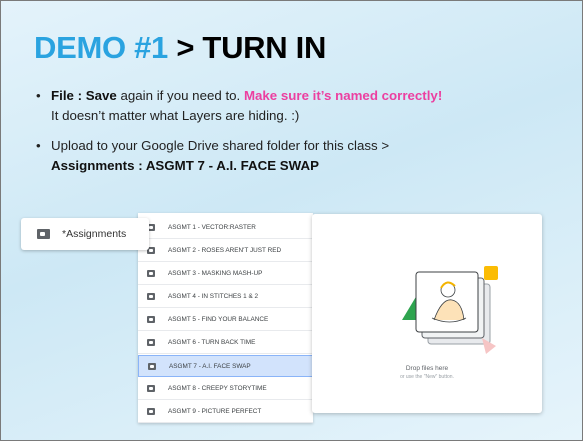  What do you see at coordinates (185, 165) in the screenshot?
I see `bullet-upload-bold: Assignments : ASGMT 7 - A.I. FACE SWAP` at bounding box center [185, 165].